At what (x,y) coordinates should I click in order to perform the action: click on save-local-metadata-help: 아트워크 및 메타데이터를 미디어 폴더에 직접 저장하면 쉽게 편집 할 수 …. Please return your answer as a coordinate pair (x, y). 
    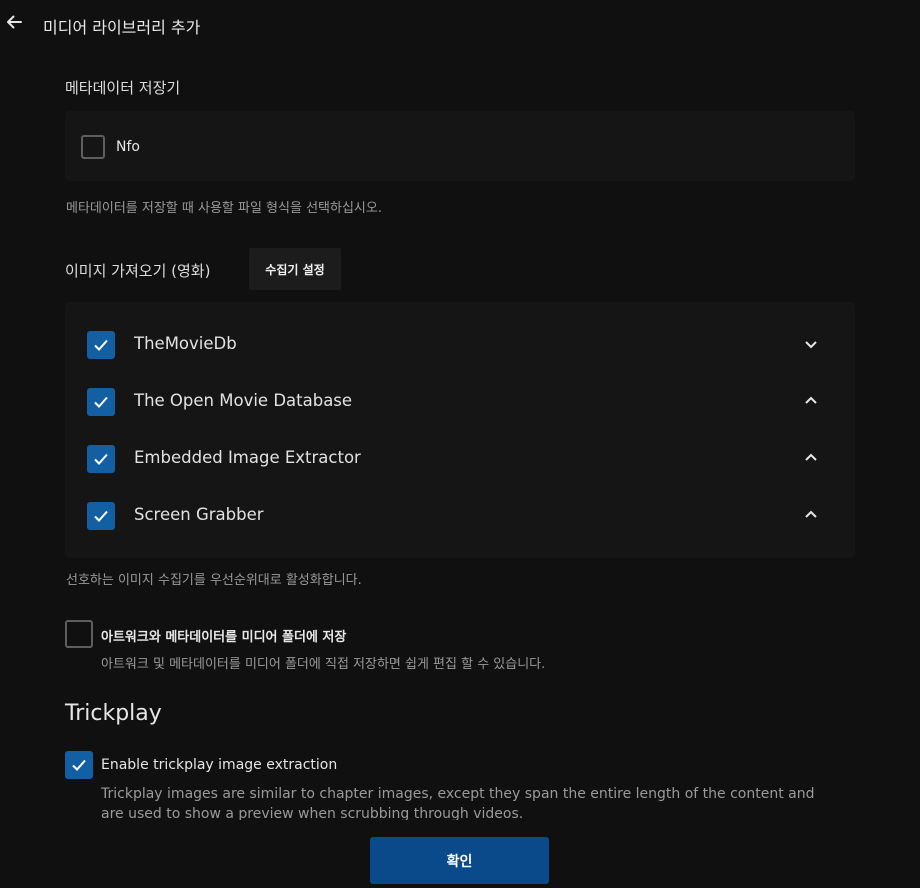
    Looking at the image, I should click on (323, 664).